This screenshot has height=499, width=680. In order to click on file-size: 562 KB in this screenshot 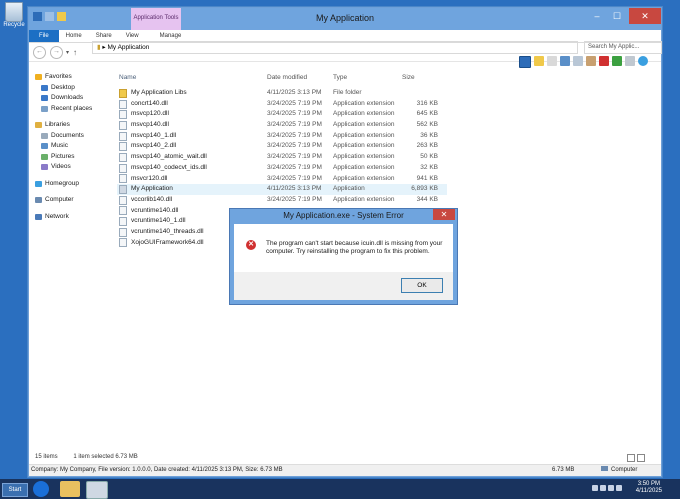, I will do `click(427, 125)`.